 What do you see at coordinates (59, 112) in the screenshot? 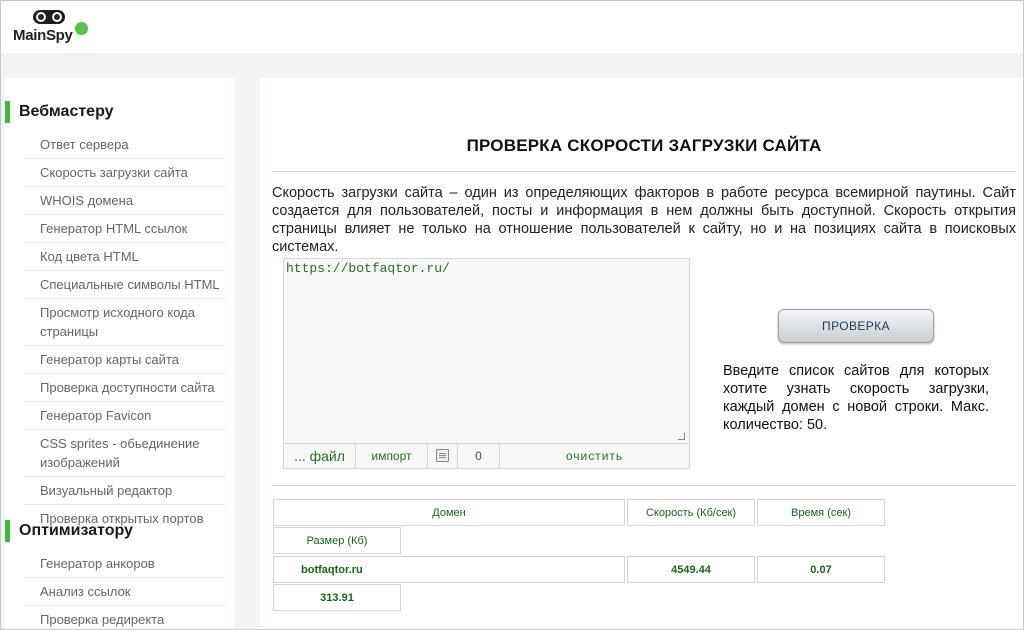
I see `sidebar-section-title-webmaster: Вебмастеру` at bounding box center [59, 112].